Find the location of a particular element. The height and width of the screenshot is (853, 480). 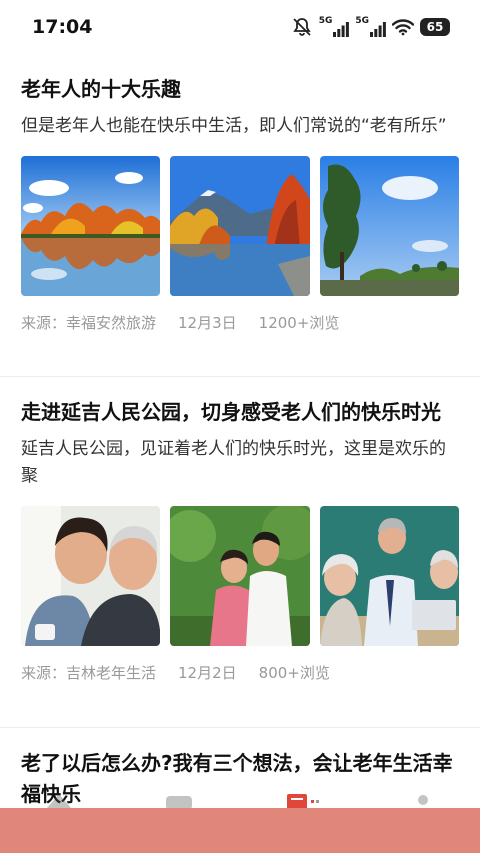

article-source: 来源：幸福安然旅游 is located at coordinates (89, 323).